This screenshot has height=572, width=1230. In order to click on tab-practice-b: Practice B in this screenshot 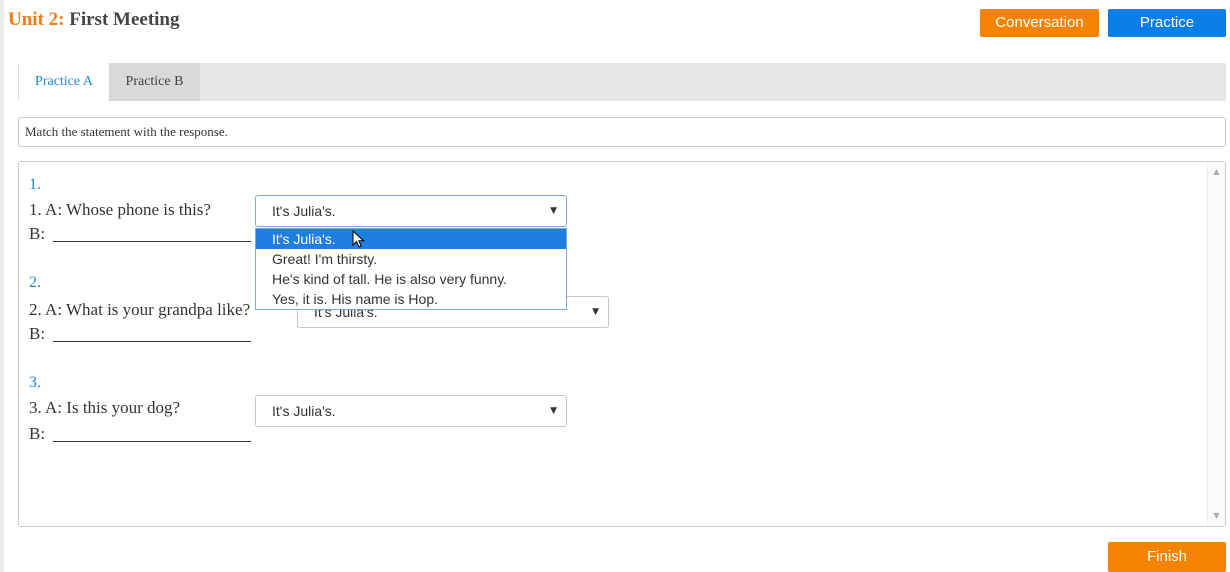, I will do `click(154, 82)`.